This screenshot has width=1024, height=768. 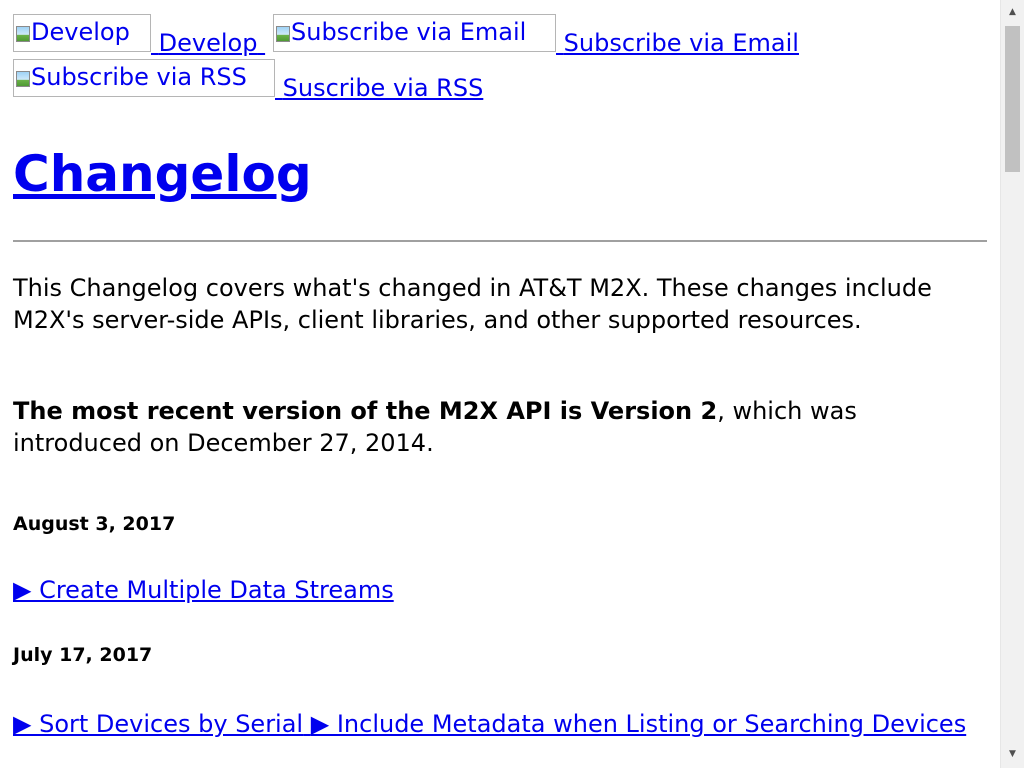 I want to click on page-title: Changelog, so click(x=162, y=174).